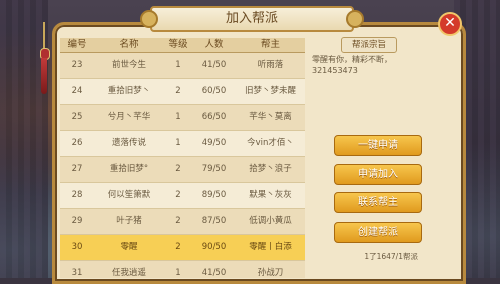  Describe the element at coordinates (182, 269) in the screenshot. I see `table-row: 31 任我逍遥 1 41/50 孙战刀` at that location.